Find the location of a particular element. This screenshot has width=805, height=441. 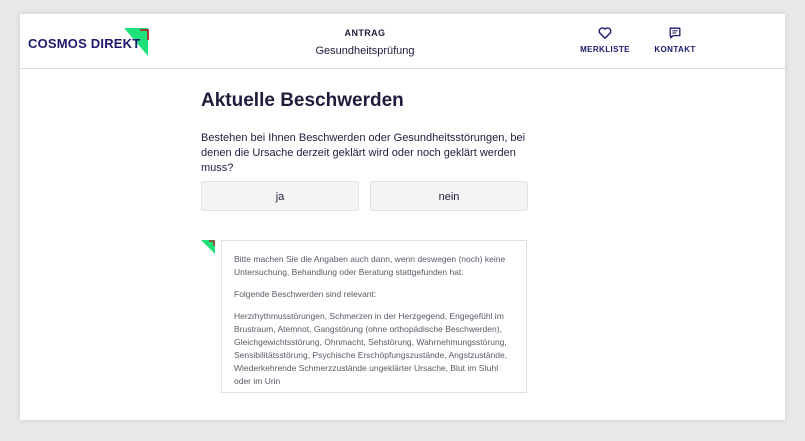

nav-merkliste: MERKLISTE is located at coordinates (605, 40).